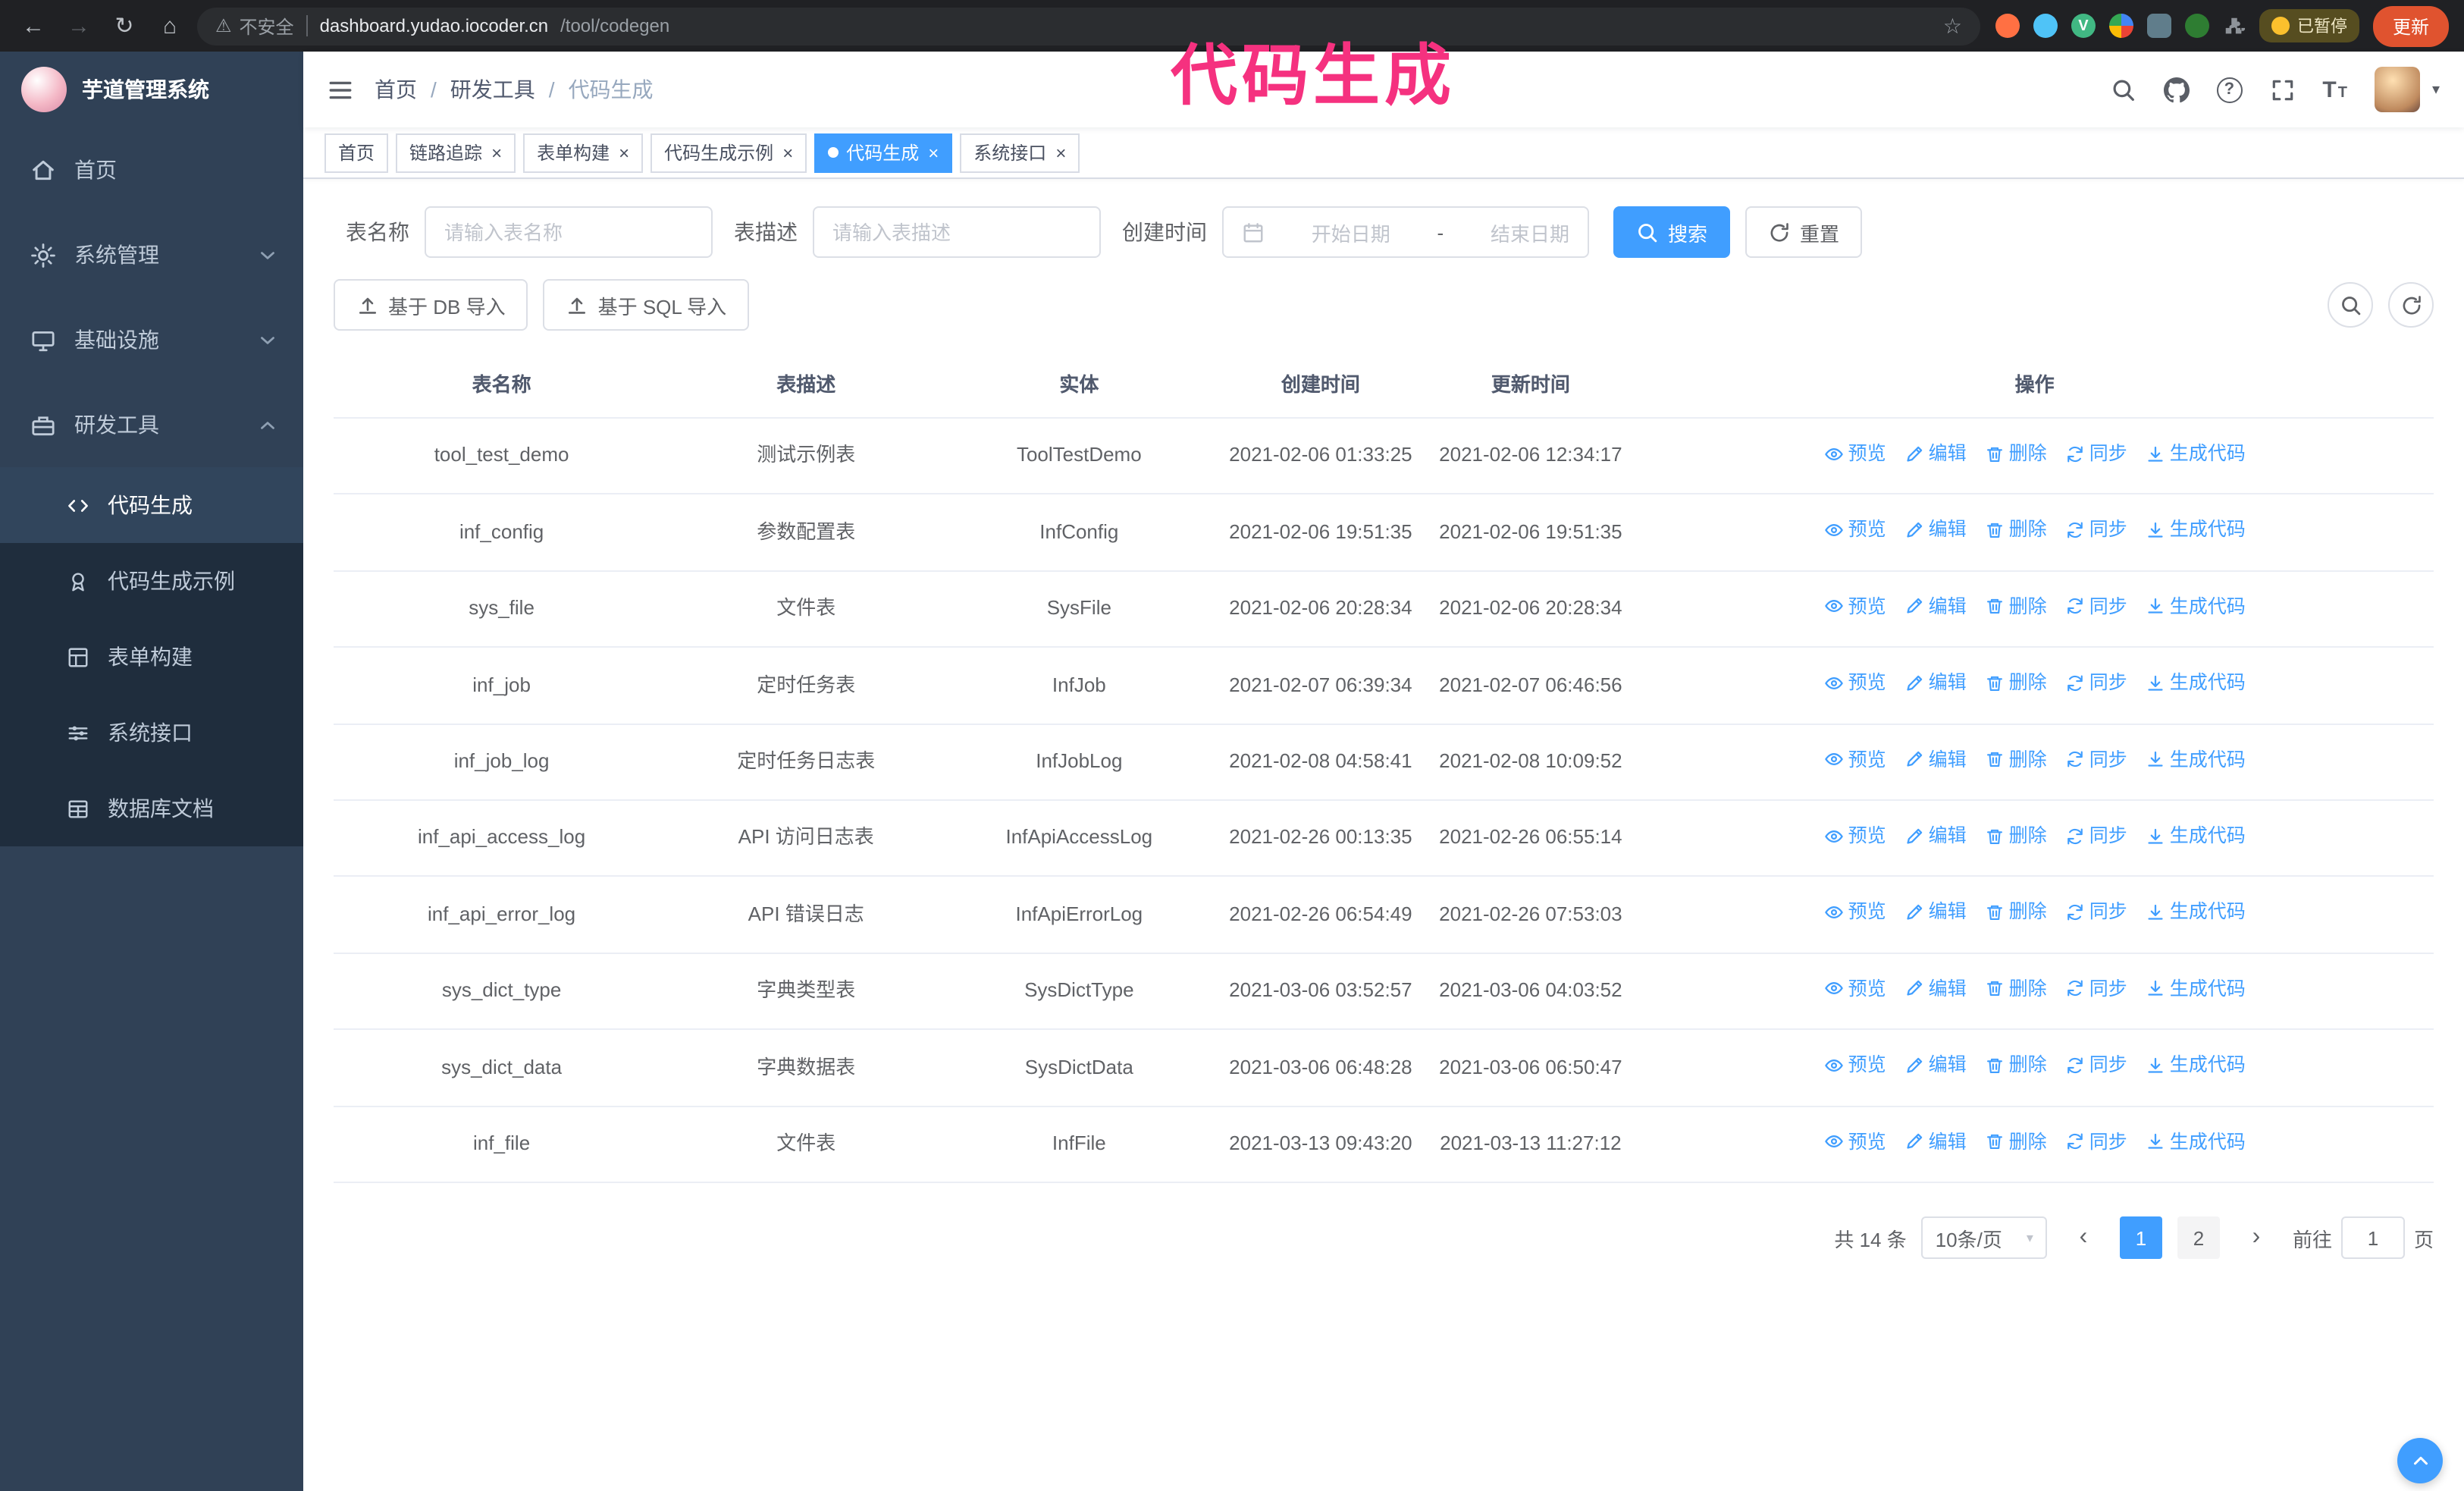 The image size is (2464, 1491). Describe the element at coordinates (151, 733) in the screenshot. I see `sidebar-item-system-api: 系统接口` at that location.